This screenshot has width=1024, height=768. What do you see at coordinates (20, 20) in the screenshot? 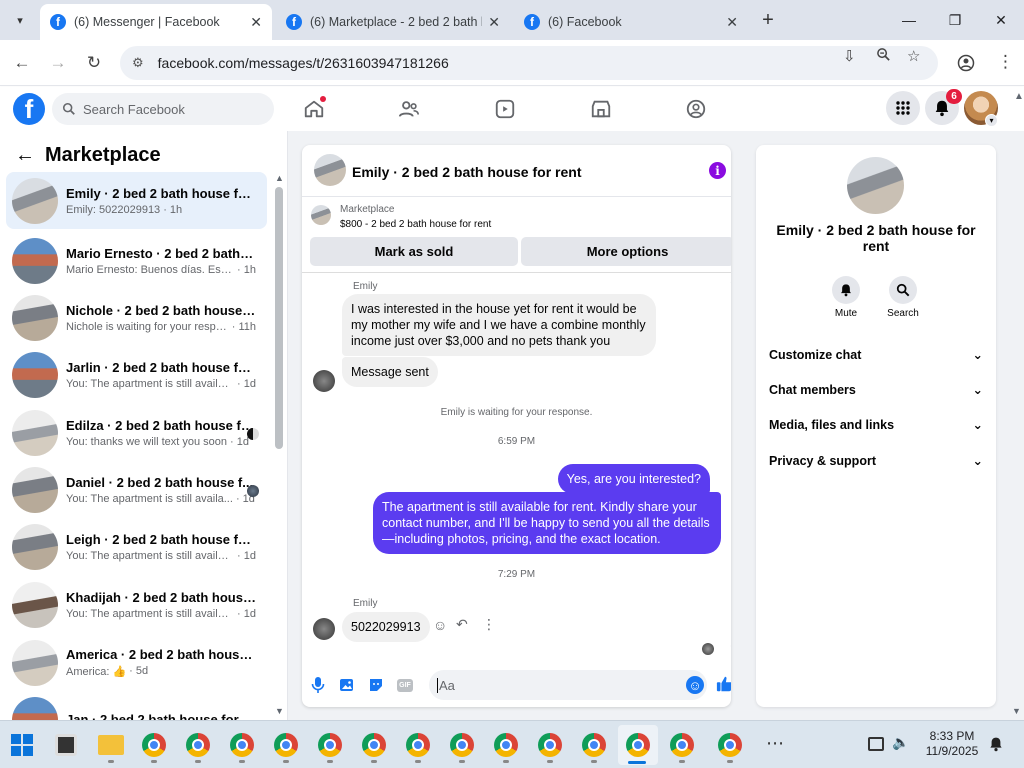
I see `tab-search-chevron-icon: ▾` at bounding box center [20, 20].